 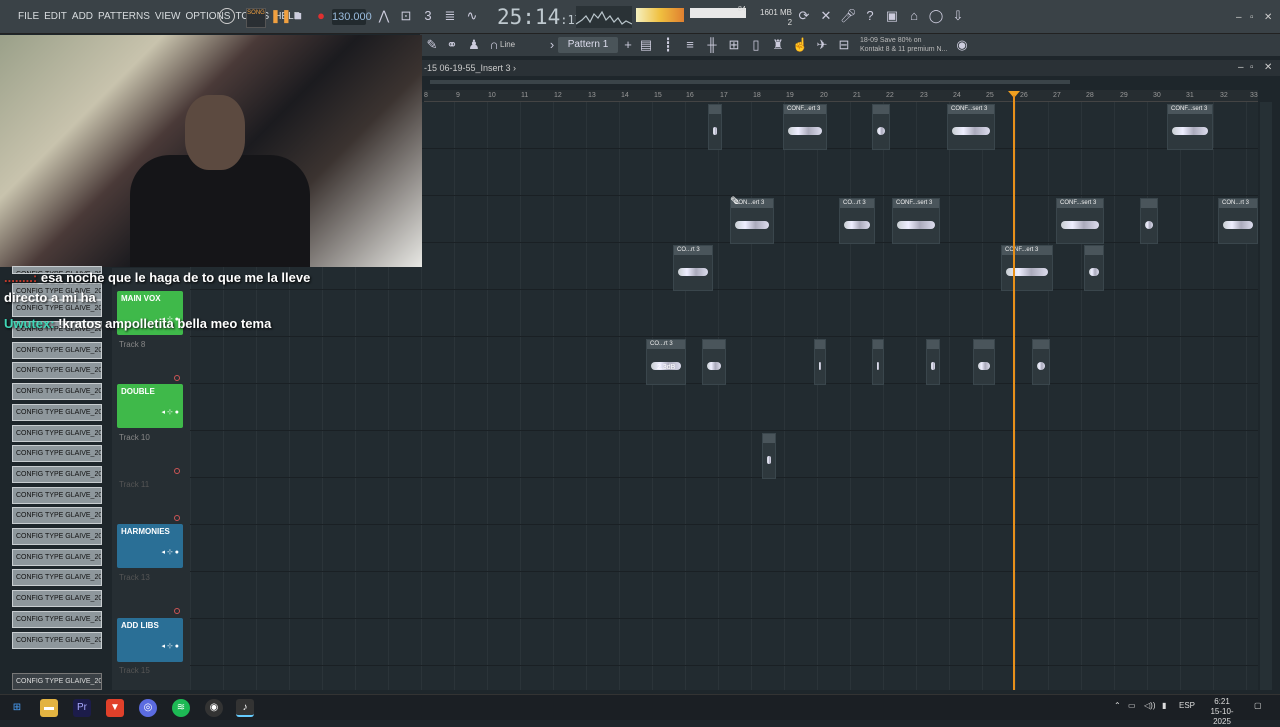 What do you see at coordinates (150, 406) in the screenshot?
I see `track-double: DOUBLE ◂ ⊹ ●` at bounding box center [150, 406].